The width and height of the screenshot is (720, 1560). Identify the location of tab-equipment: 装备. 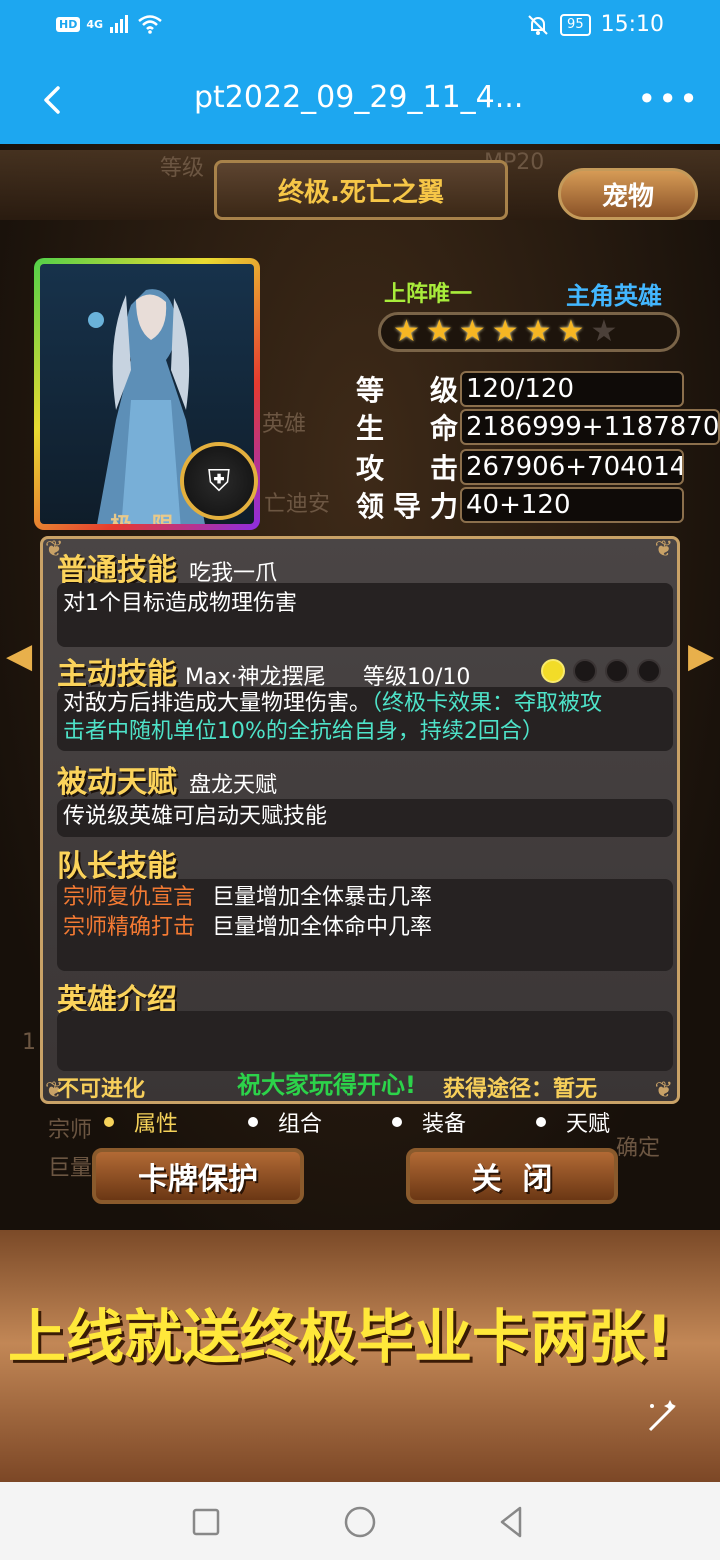
(464, 1122).